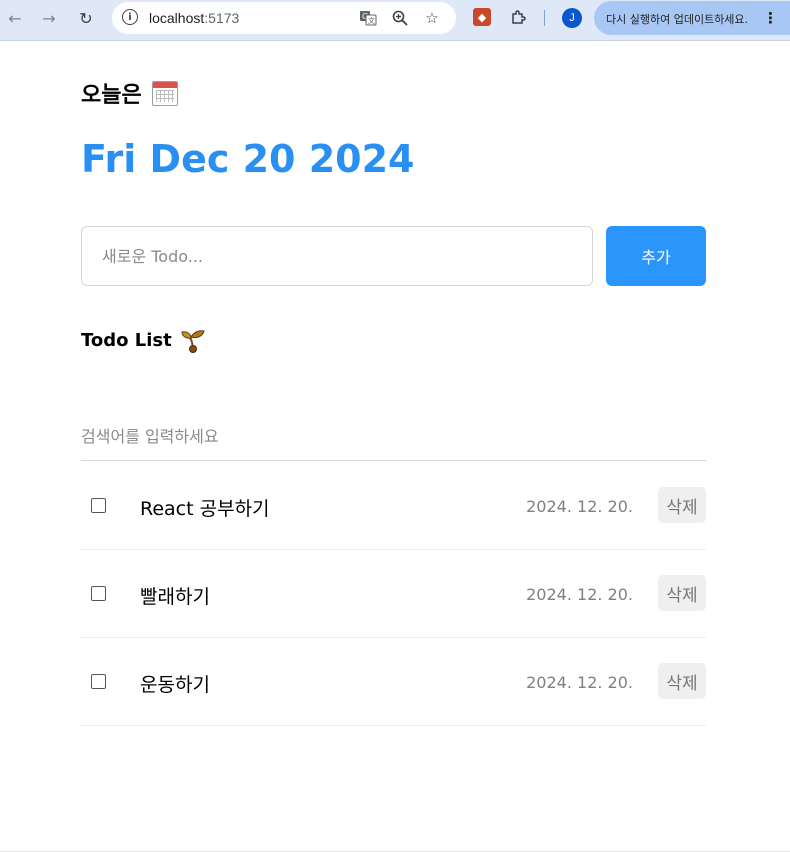 The image size is (790, 852). I want to click on todo-item: 운동하기 2024. 12. 20. 삭제, so click(393, 682).